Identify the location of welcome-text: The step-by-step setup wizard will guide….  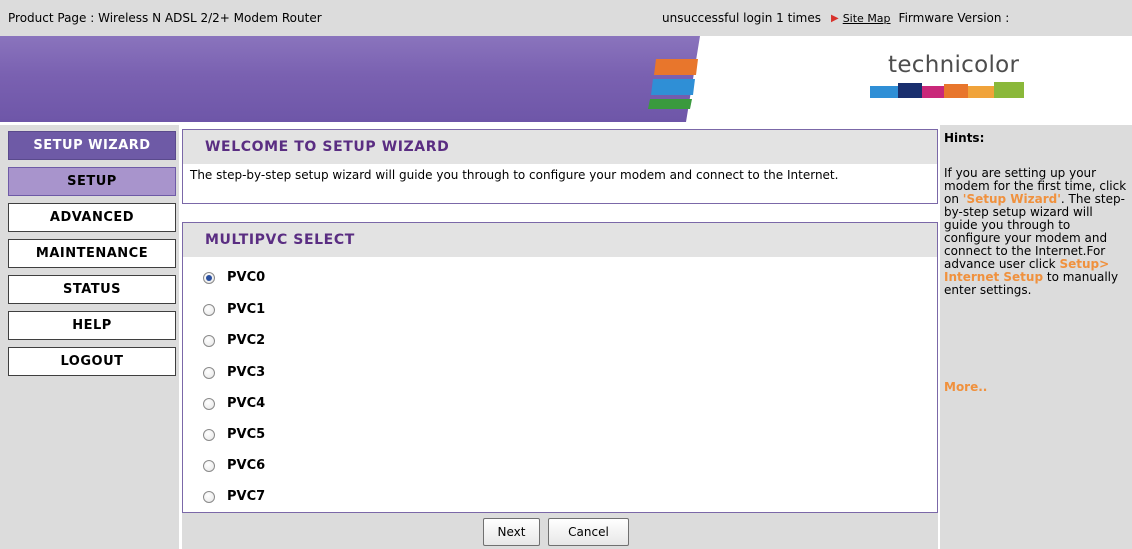
(514, 175).